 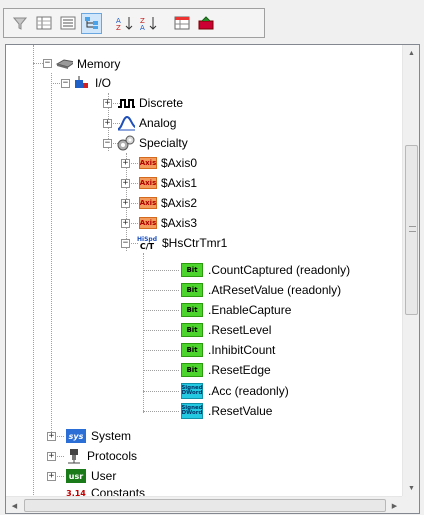 What do you see at coordinates (239, 370) in the screenshot?
I see `tree-node-label: .ResetEdge` at bounding box center [239, 370].